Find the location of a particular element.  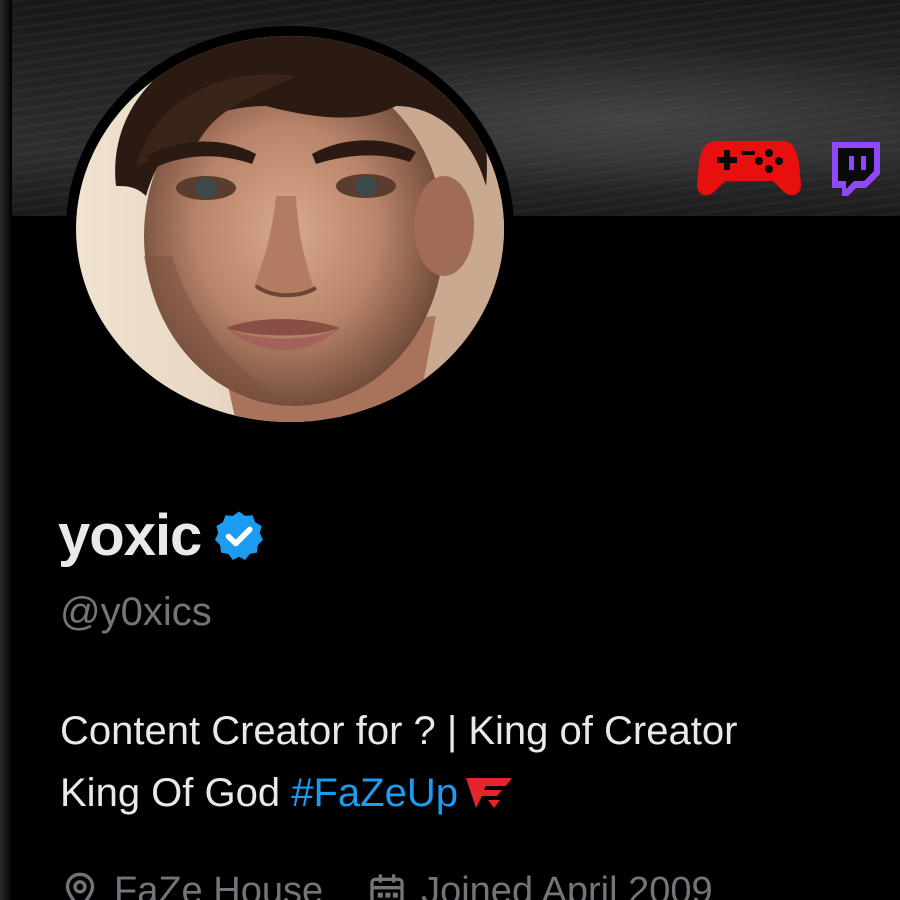

location-item: FaZe House is located at coordinates (191, 885).